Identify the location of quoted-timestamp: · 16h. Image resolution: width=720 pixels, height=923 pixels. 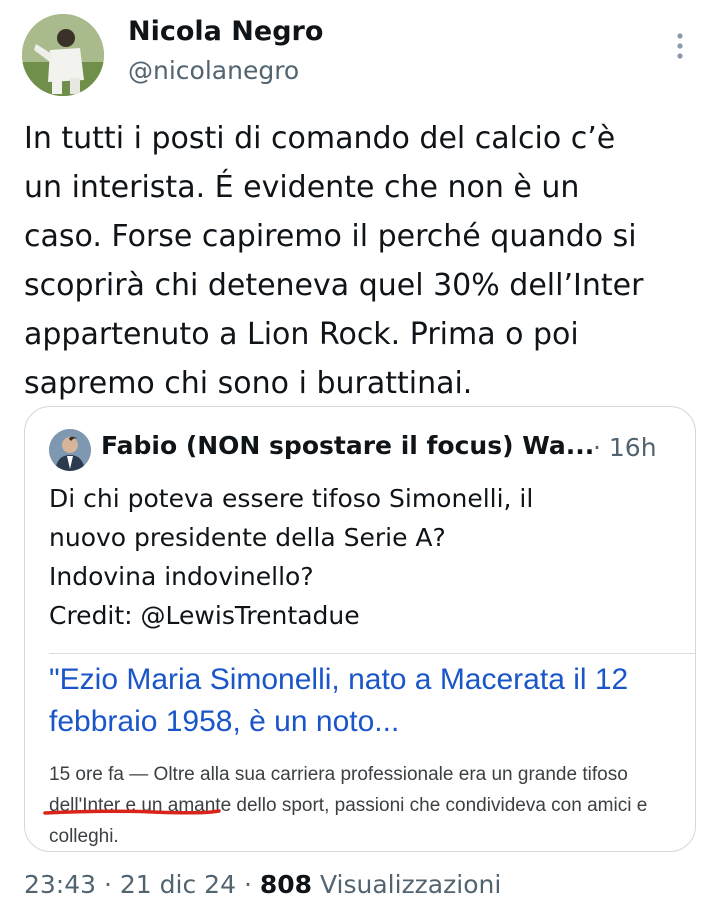
(625, 447).